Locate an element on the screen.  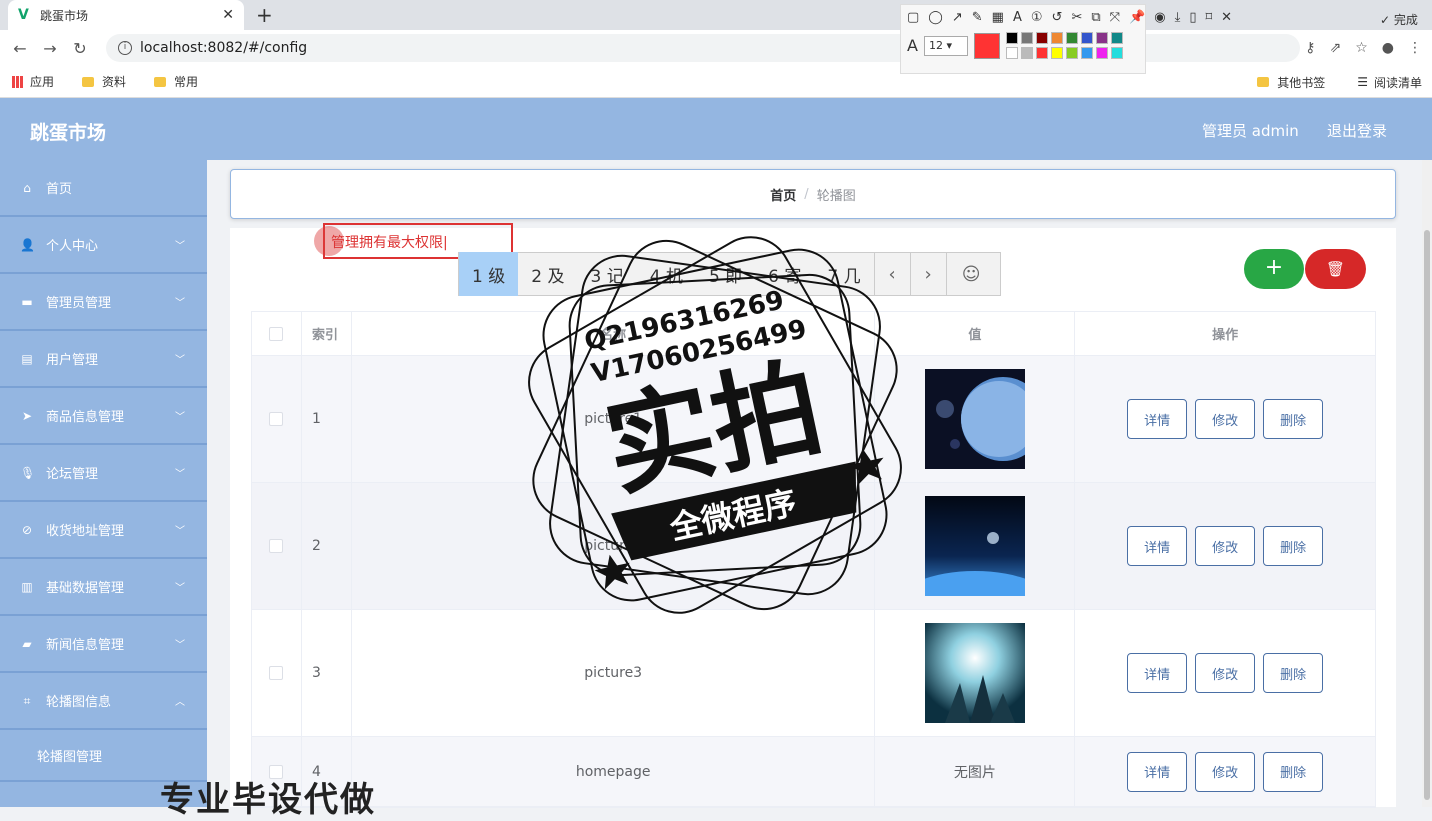
scrollbar-thumb is located at coordinates (1427, 515).